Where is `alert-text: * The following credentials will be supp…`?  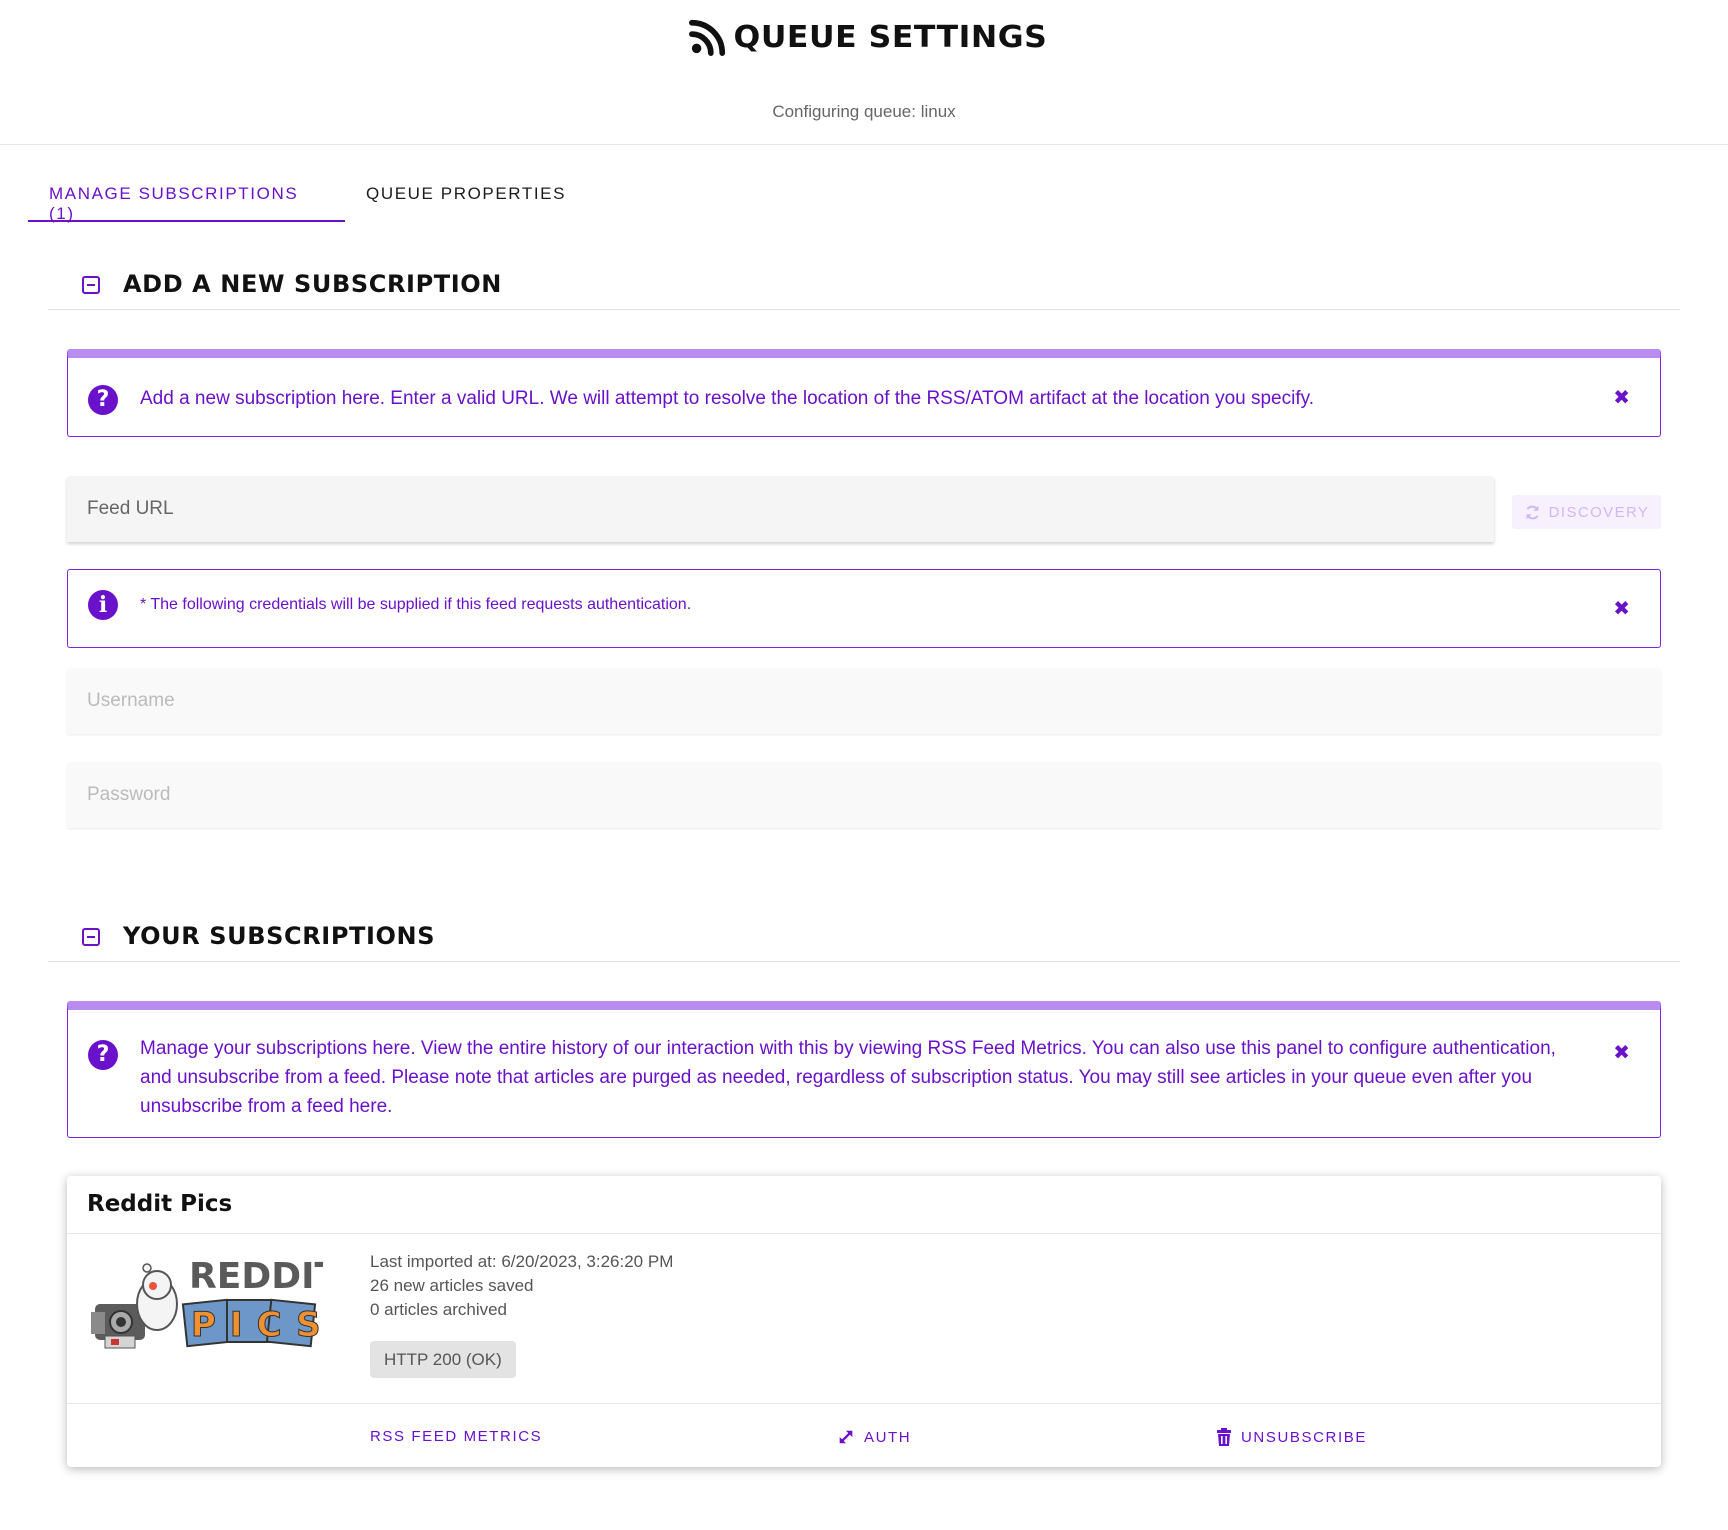 alert-text: * The following credentials will be supp… is located at coordinates (416, 604).